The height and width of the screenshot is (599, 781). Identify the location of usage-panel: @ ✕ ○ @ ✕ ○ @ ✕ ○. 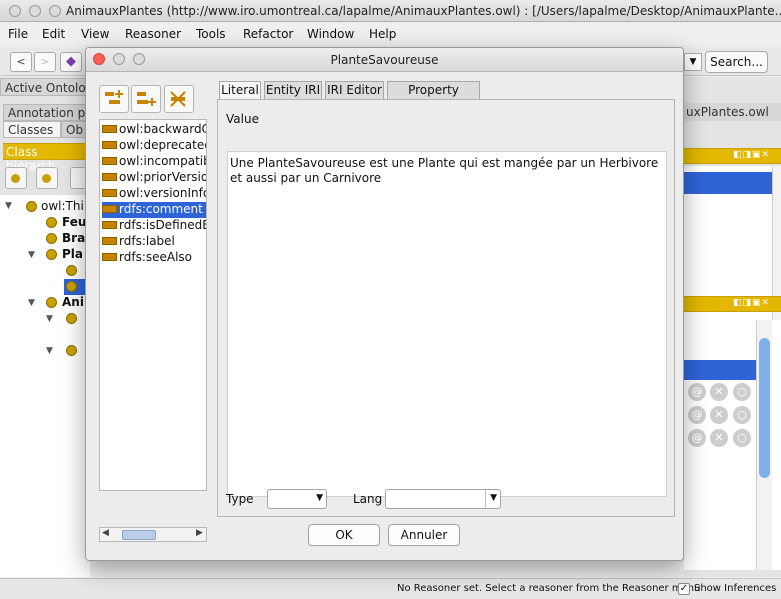
(732, 445).